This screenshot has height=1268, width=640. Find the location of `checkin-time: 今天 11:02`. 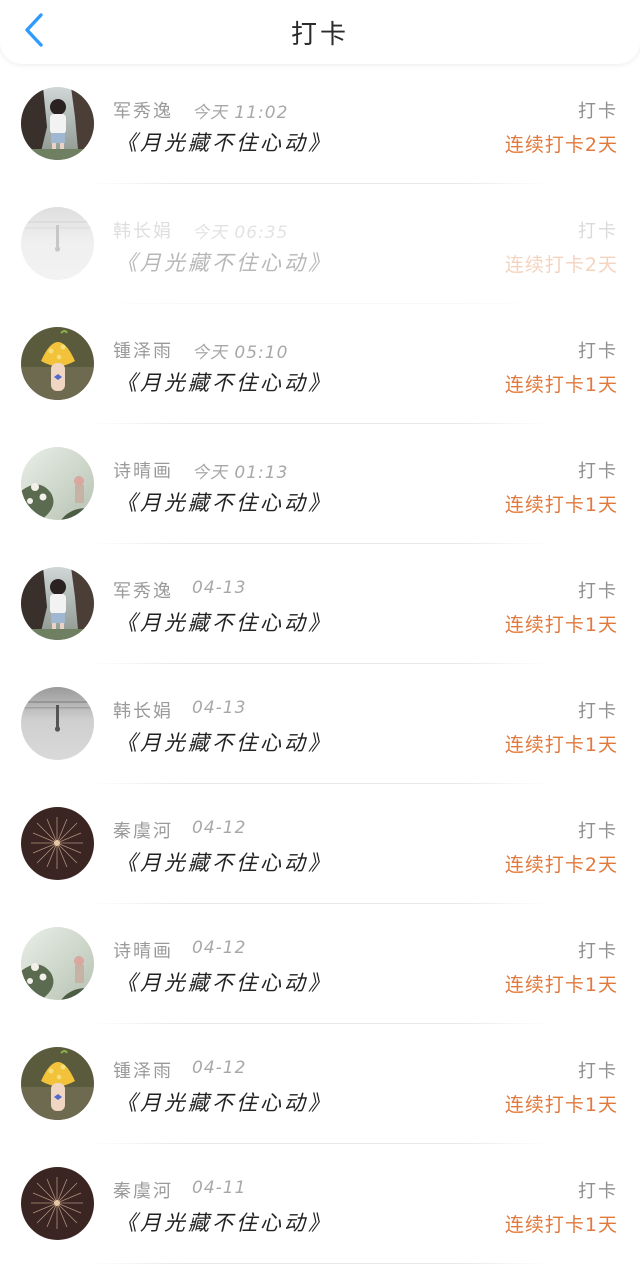

checkin-time: 今天 11:02 is located at coordinates (240, 113).